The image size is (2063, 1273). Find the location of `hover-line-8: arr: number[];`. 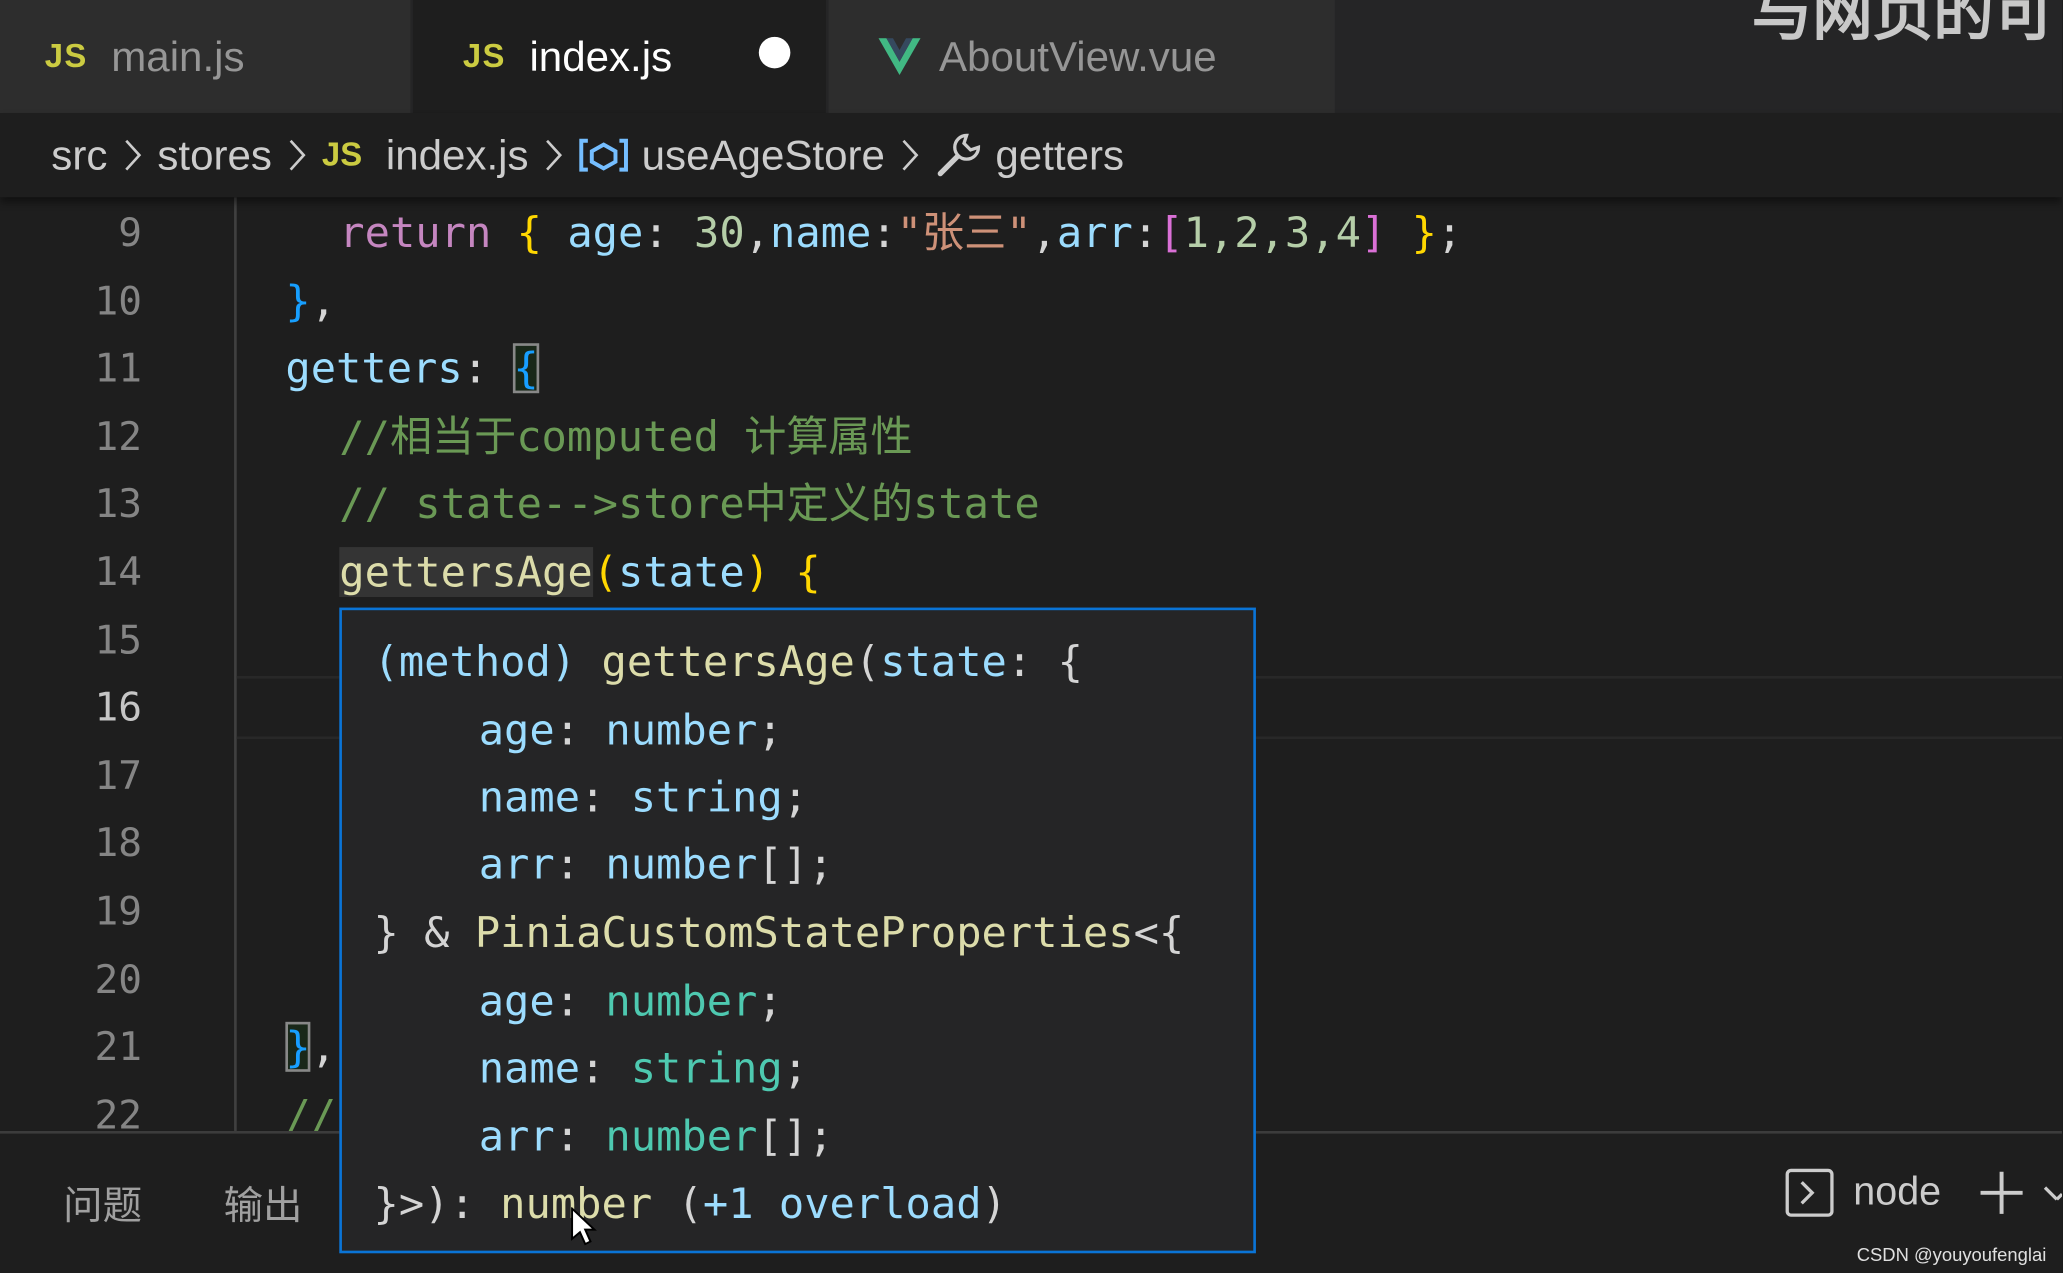

hover-line-8: arr: number[]; is located at coordinates (656, 1136).